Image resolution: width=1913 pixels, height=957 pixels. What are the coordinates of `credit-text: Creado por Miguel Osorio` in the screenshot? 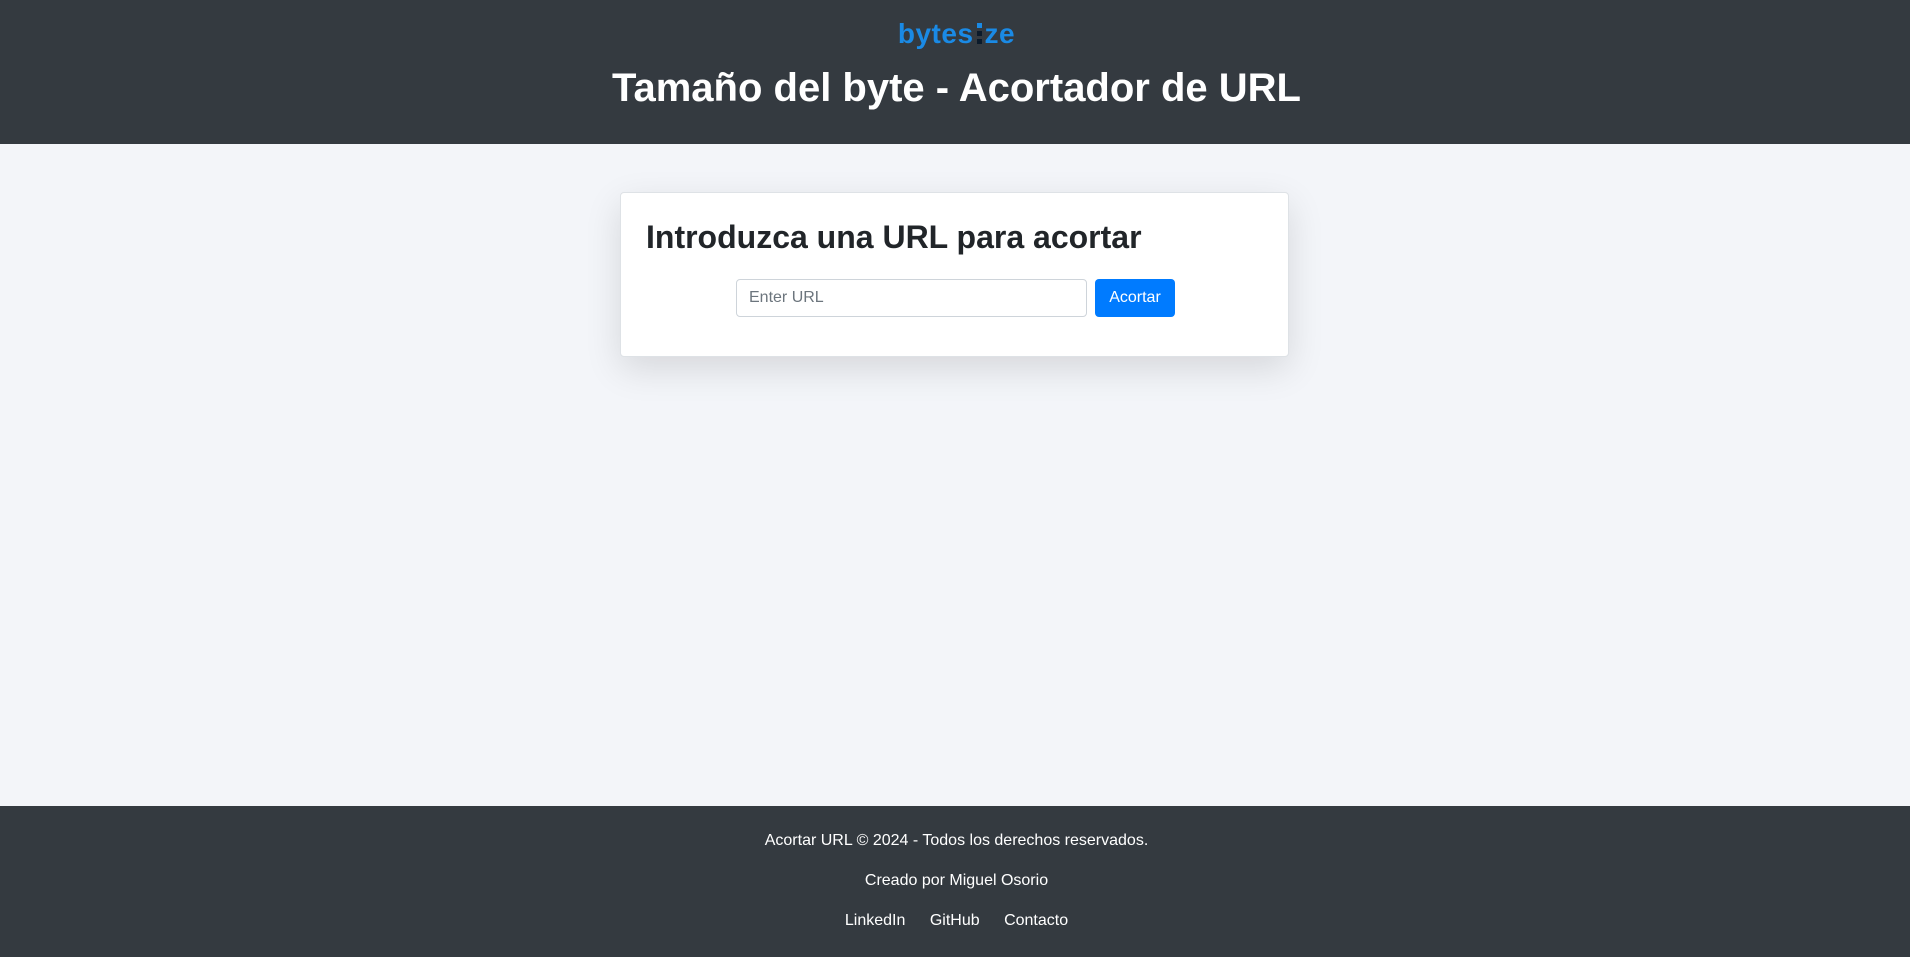 It's located at (956, 880).